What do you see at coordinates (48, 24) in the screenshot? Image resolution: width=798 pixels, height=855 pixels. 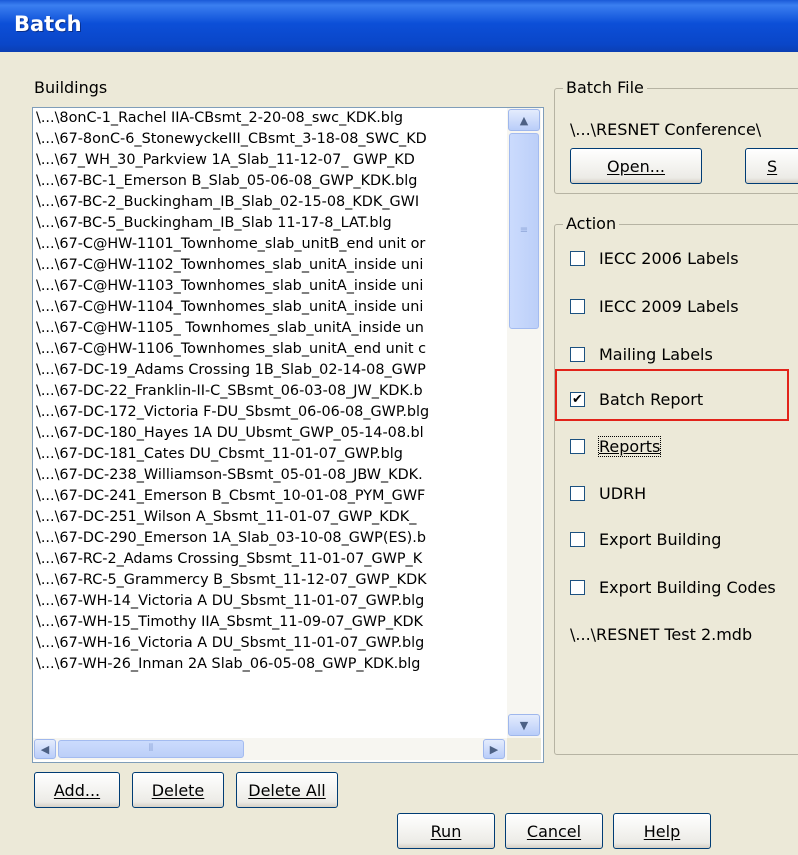 I see `window-title: Batch` at bounding box center [48, 24].